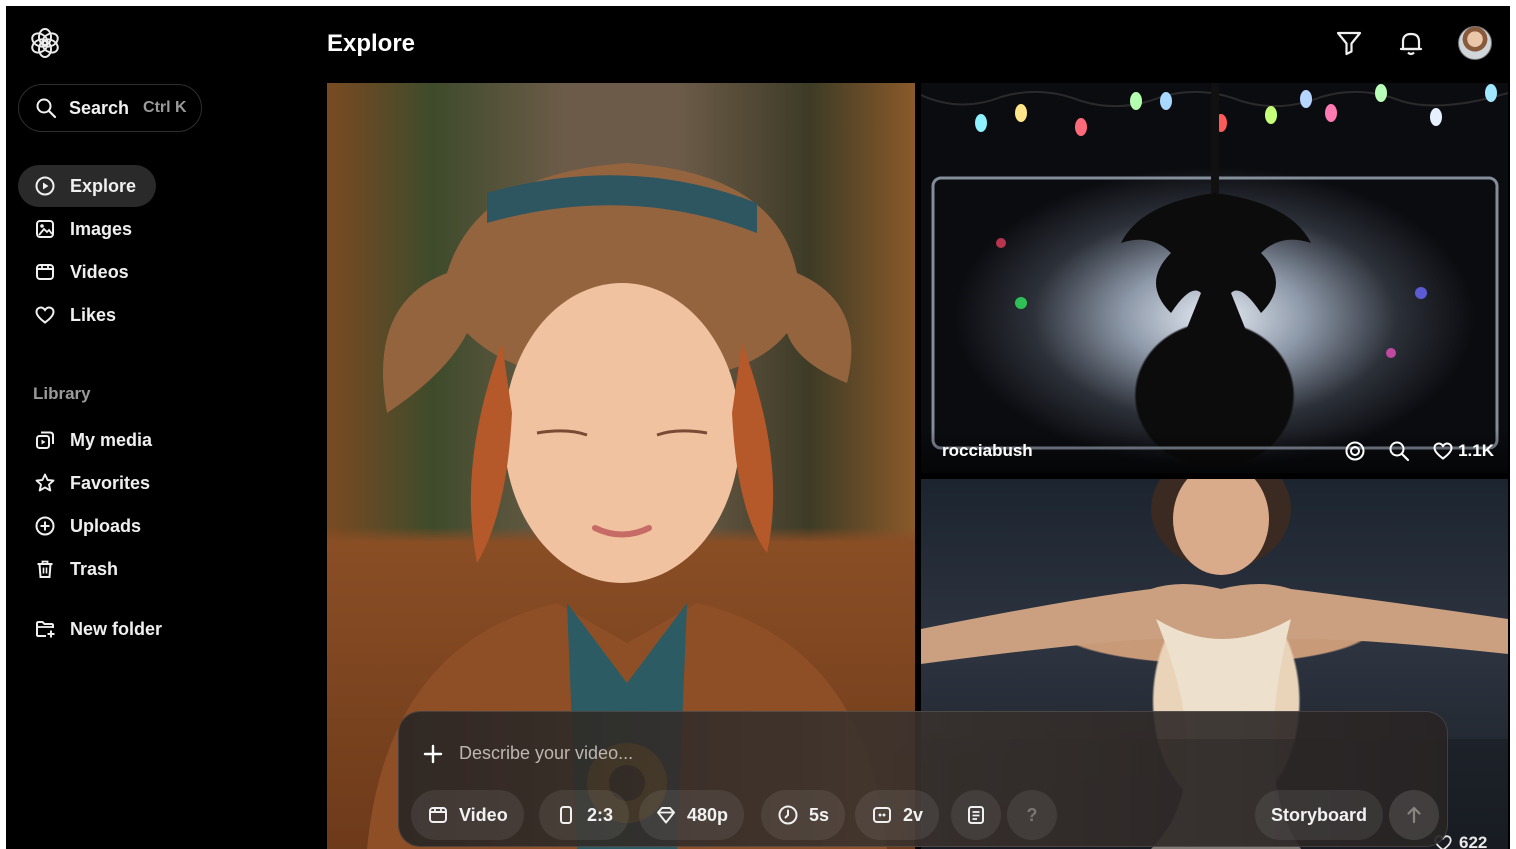 This screenshot has height=849, width=1516. I want to click on aspect-ratio-select: 2:3, so click(584, 815).